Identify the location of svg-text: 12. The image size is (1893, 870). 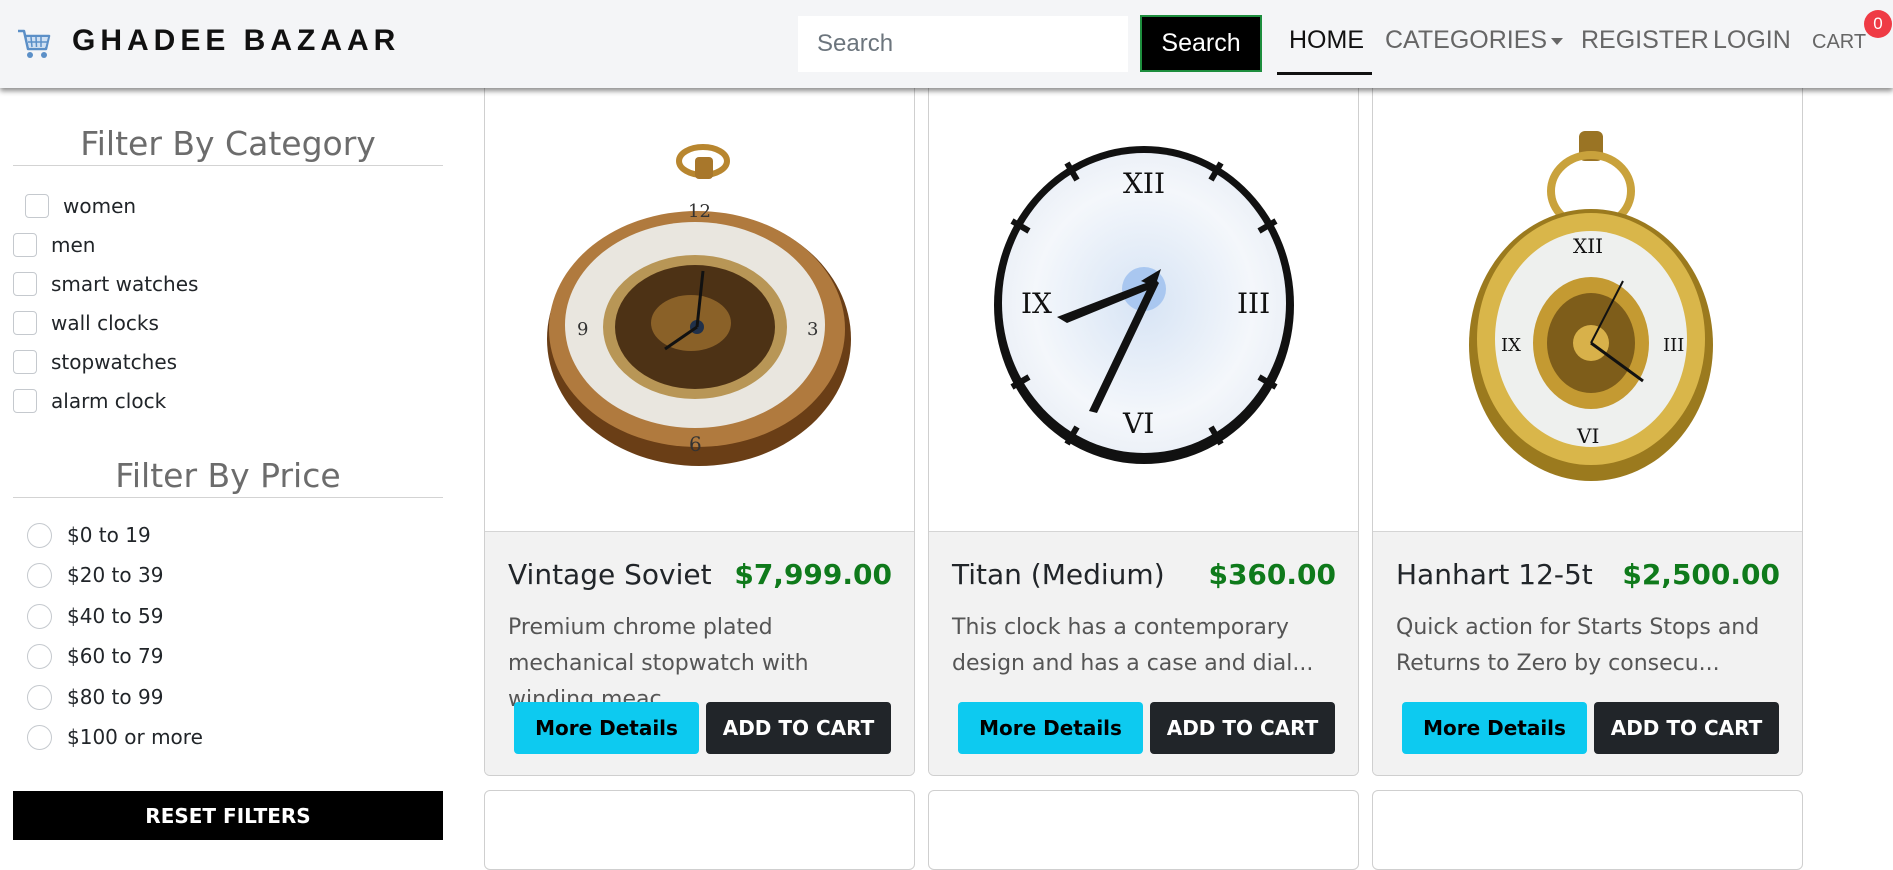
(699, 211).